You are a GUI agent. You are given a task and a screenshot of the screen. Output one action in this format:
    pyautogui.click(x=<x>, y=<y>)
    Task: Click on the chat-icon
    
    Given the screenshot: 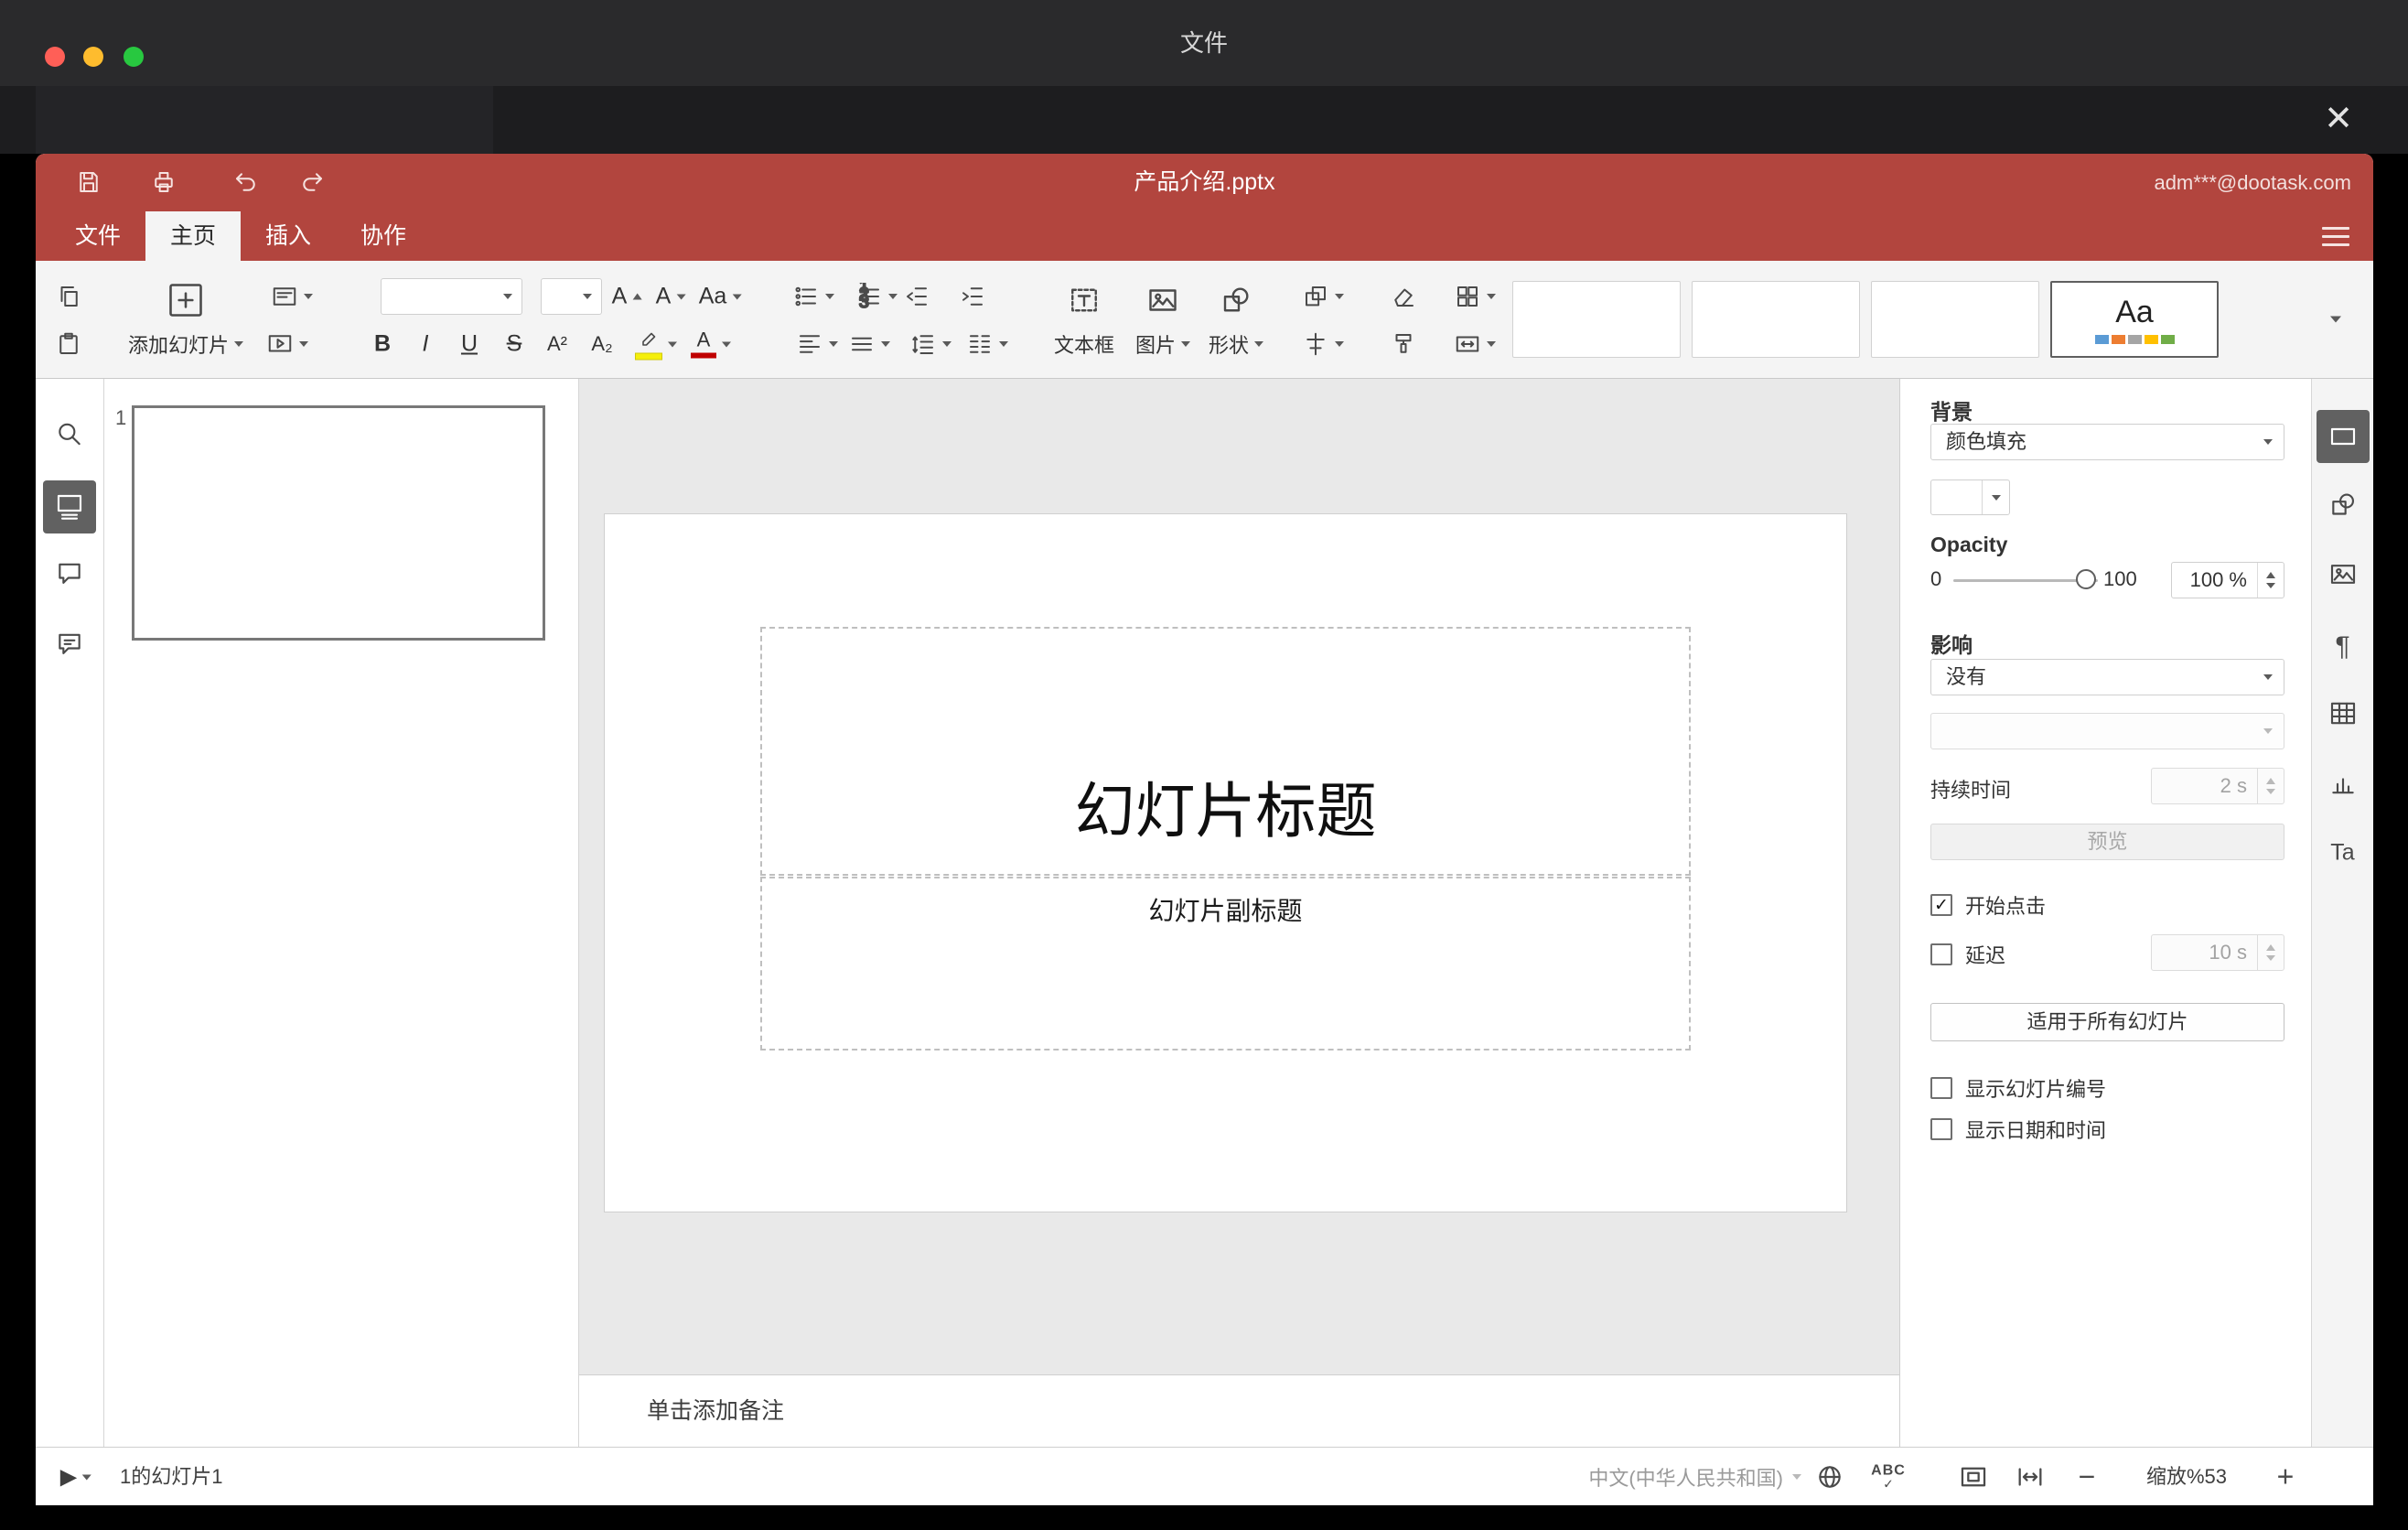 What is the action you would take?
    pyautogui.click(x=69, y=647)
    